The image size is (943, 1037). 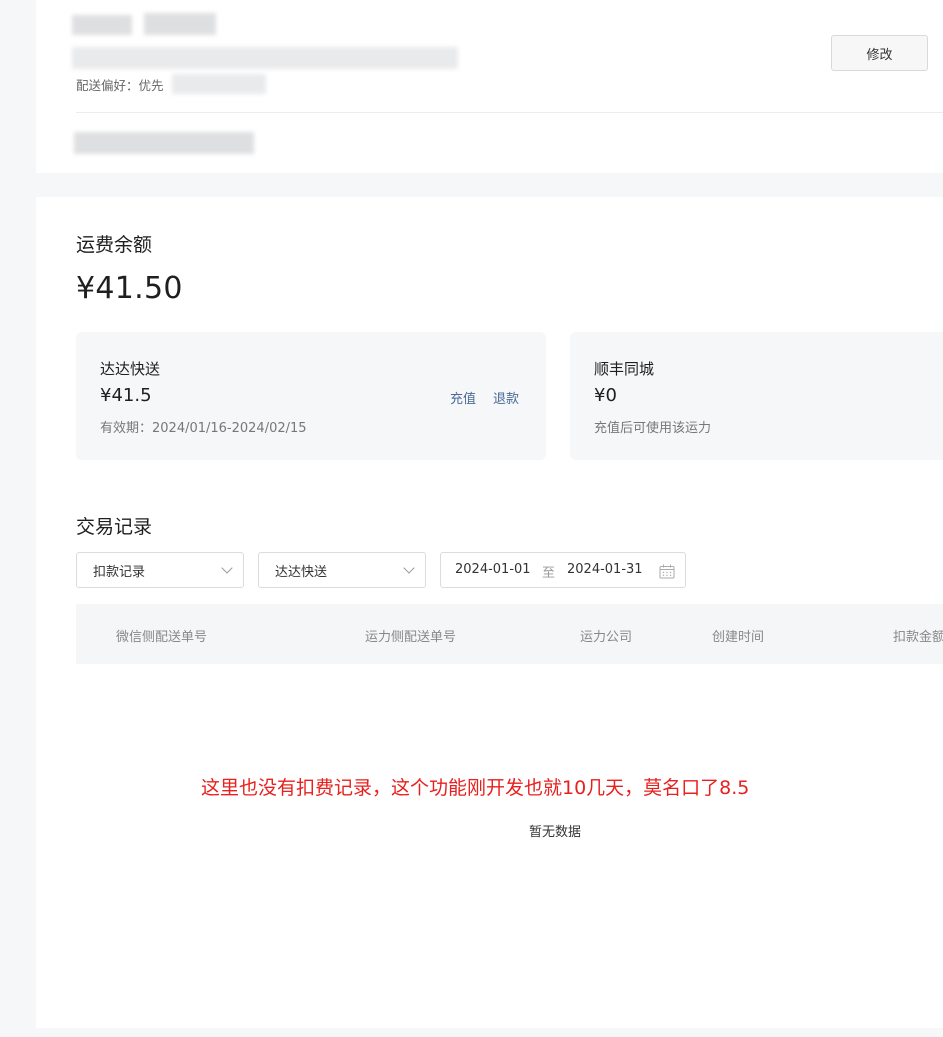 What do you see at coordinates (509, 634) in the screenshot?
I see `table-header: 微信侧配送单号 运力侧配送单号 运力公司 创建时间 扣款金额` at bounding box center [509, 634].